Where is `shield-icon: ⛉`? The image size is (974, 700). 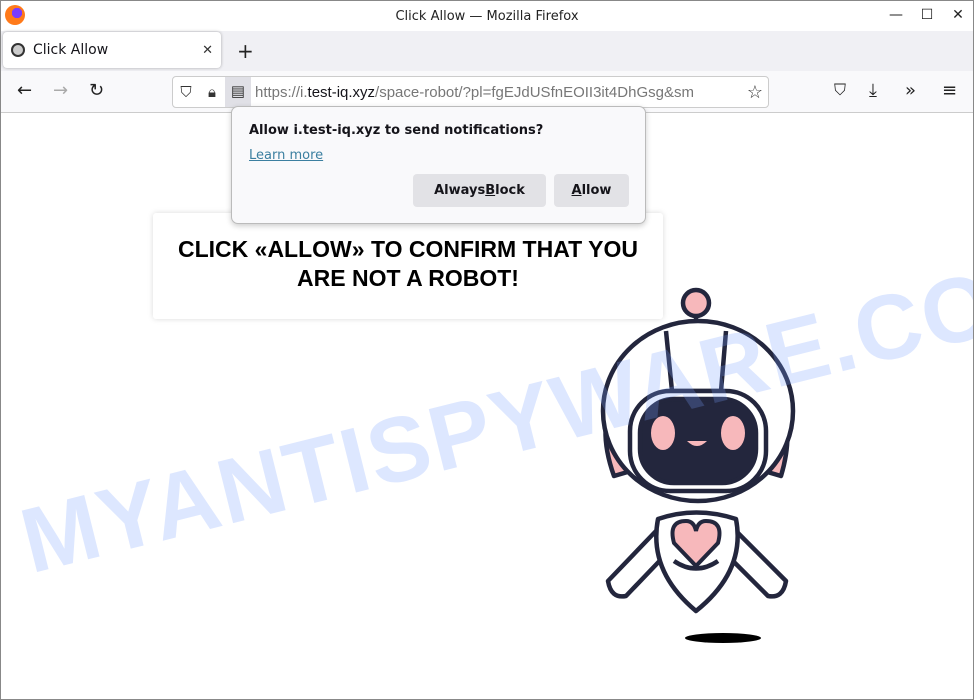
shield-icon: ⛉ is located at coordinates (186, 92).